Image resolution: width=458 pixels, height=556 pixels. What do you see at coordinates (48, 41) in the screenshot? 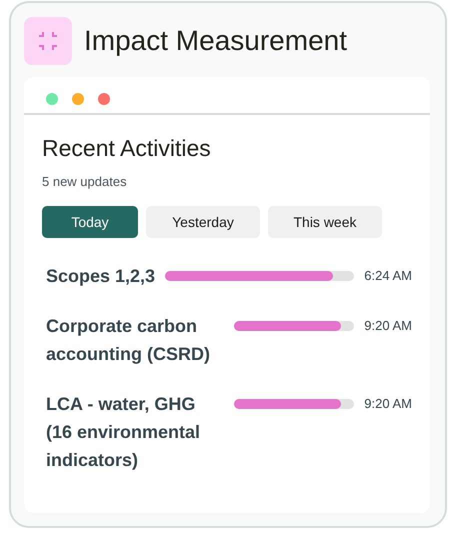
I see `shrink-icon` at bounding box center [48, 41].